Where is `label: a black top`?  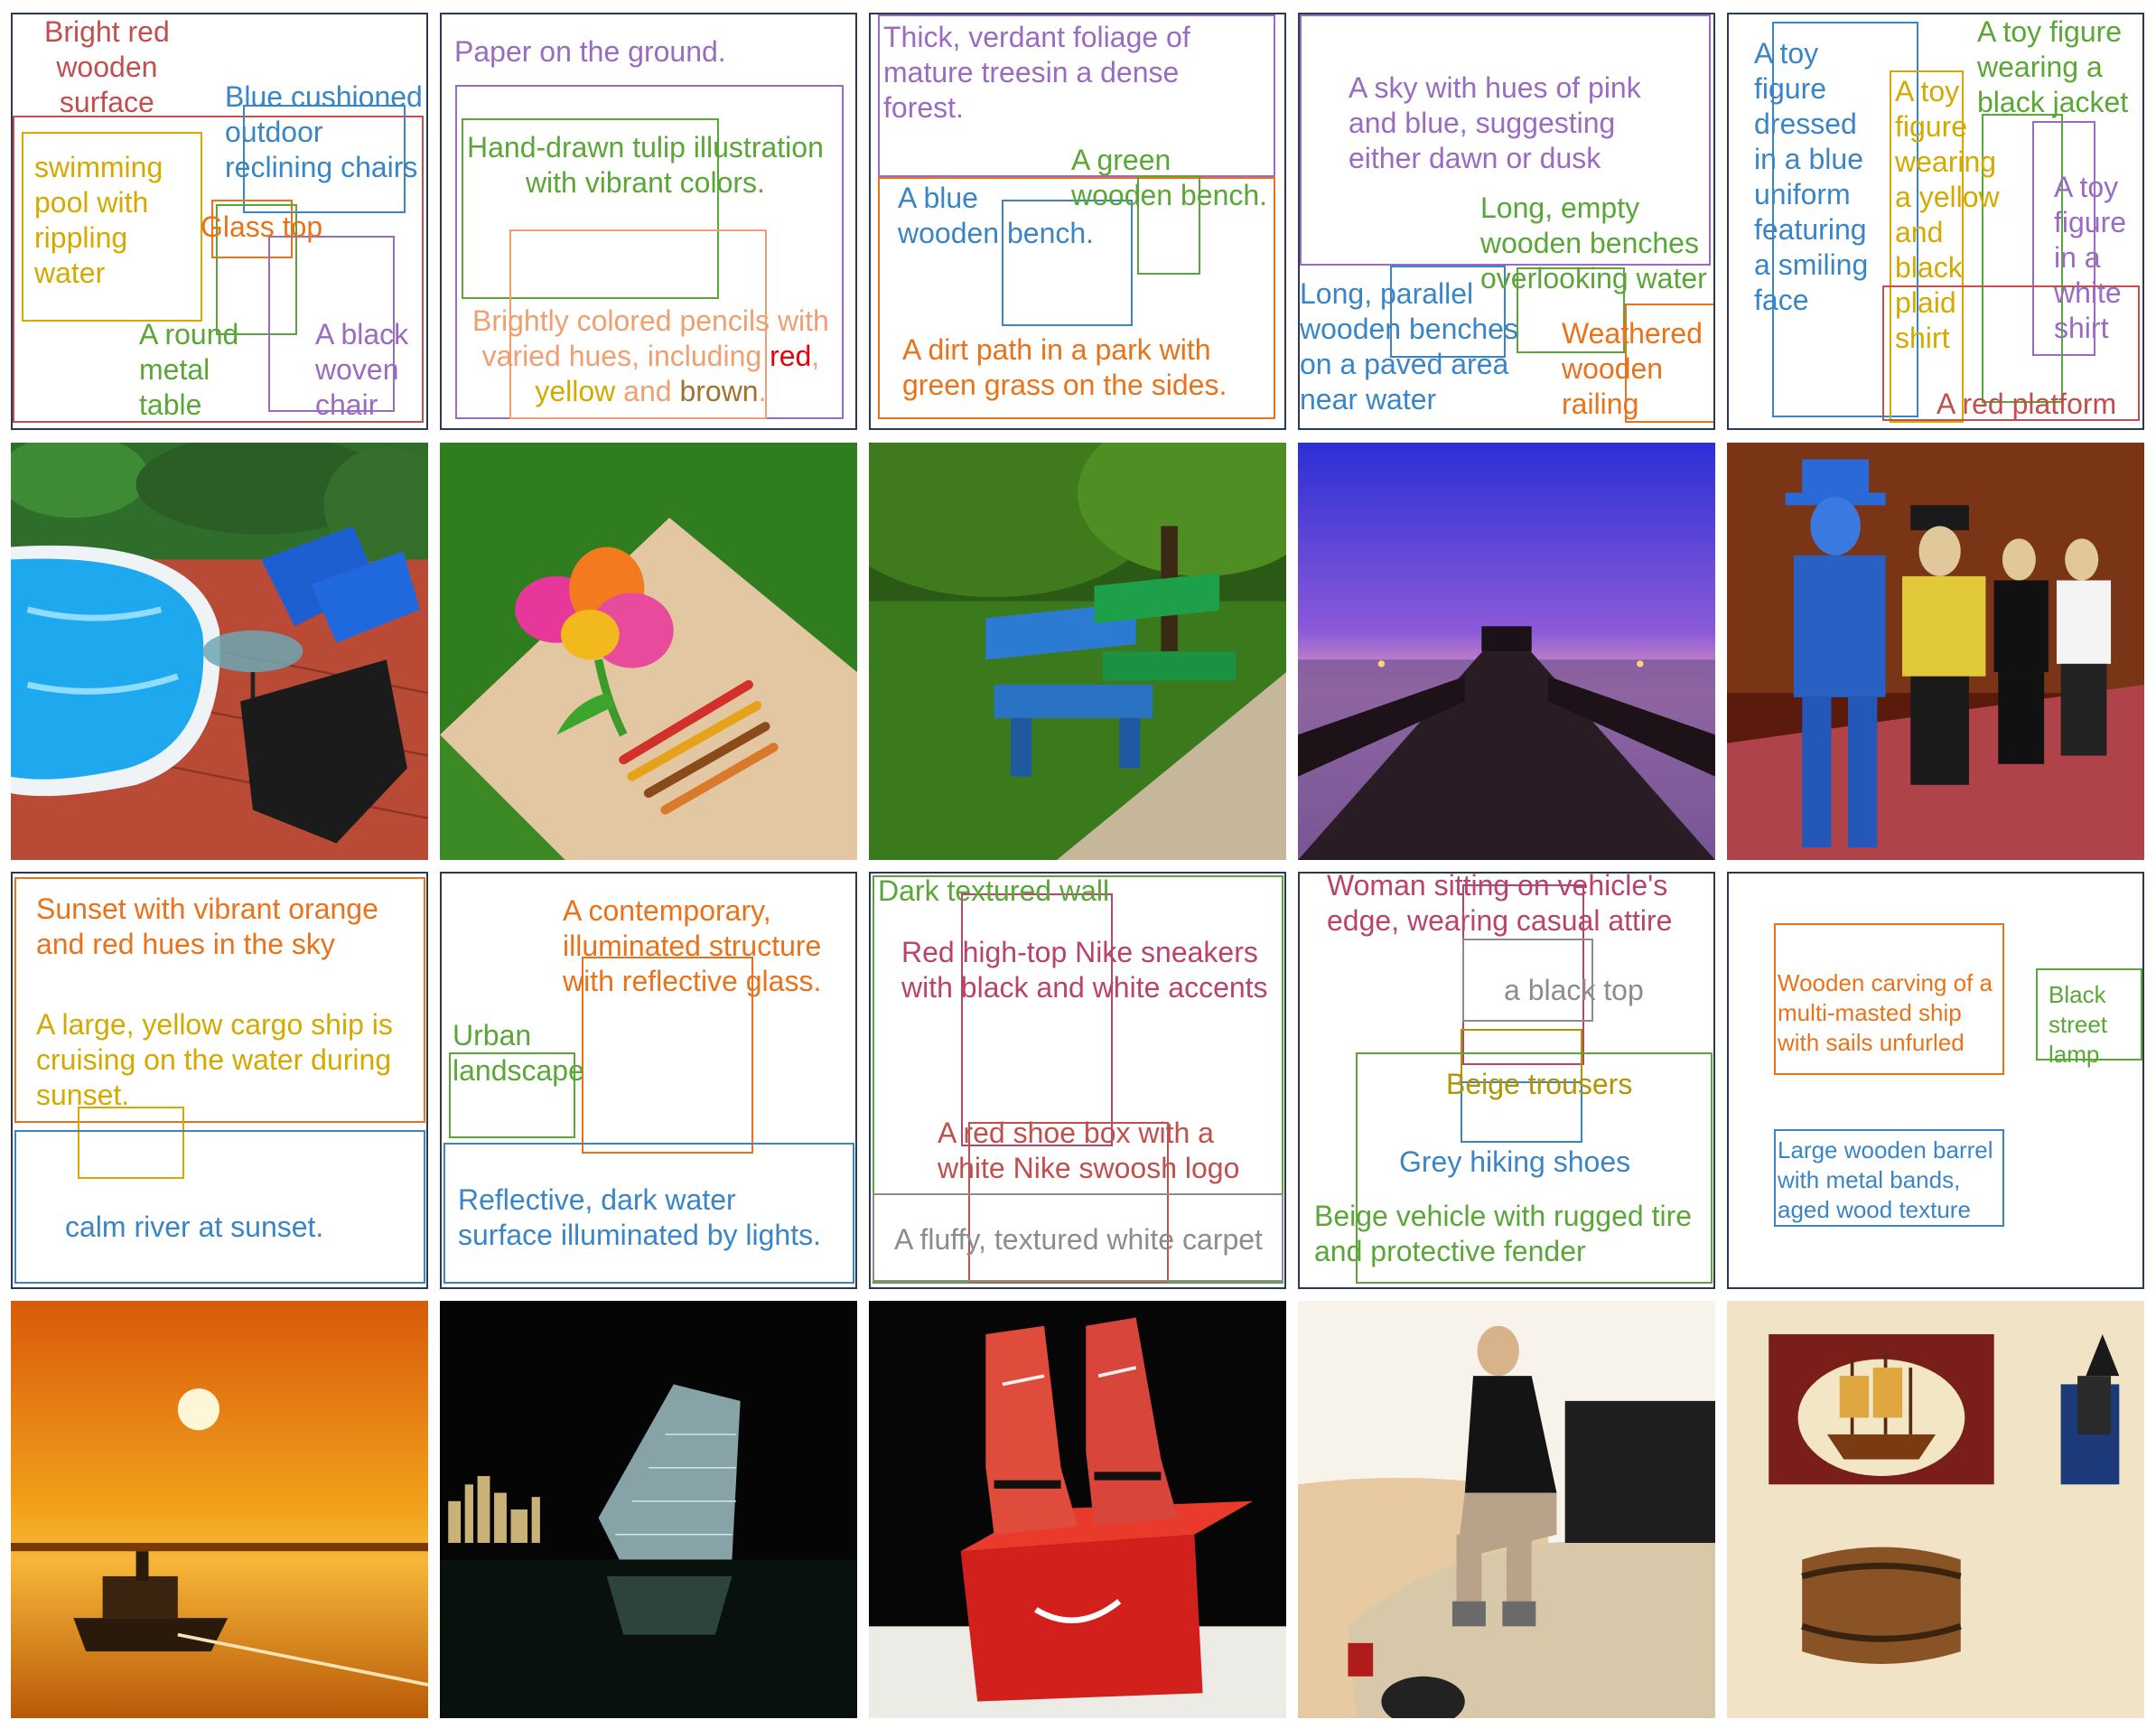 label: a black top is located at coordinates (1574, 990).